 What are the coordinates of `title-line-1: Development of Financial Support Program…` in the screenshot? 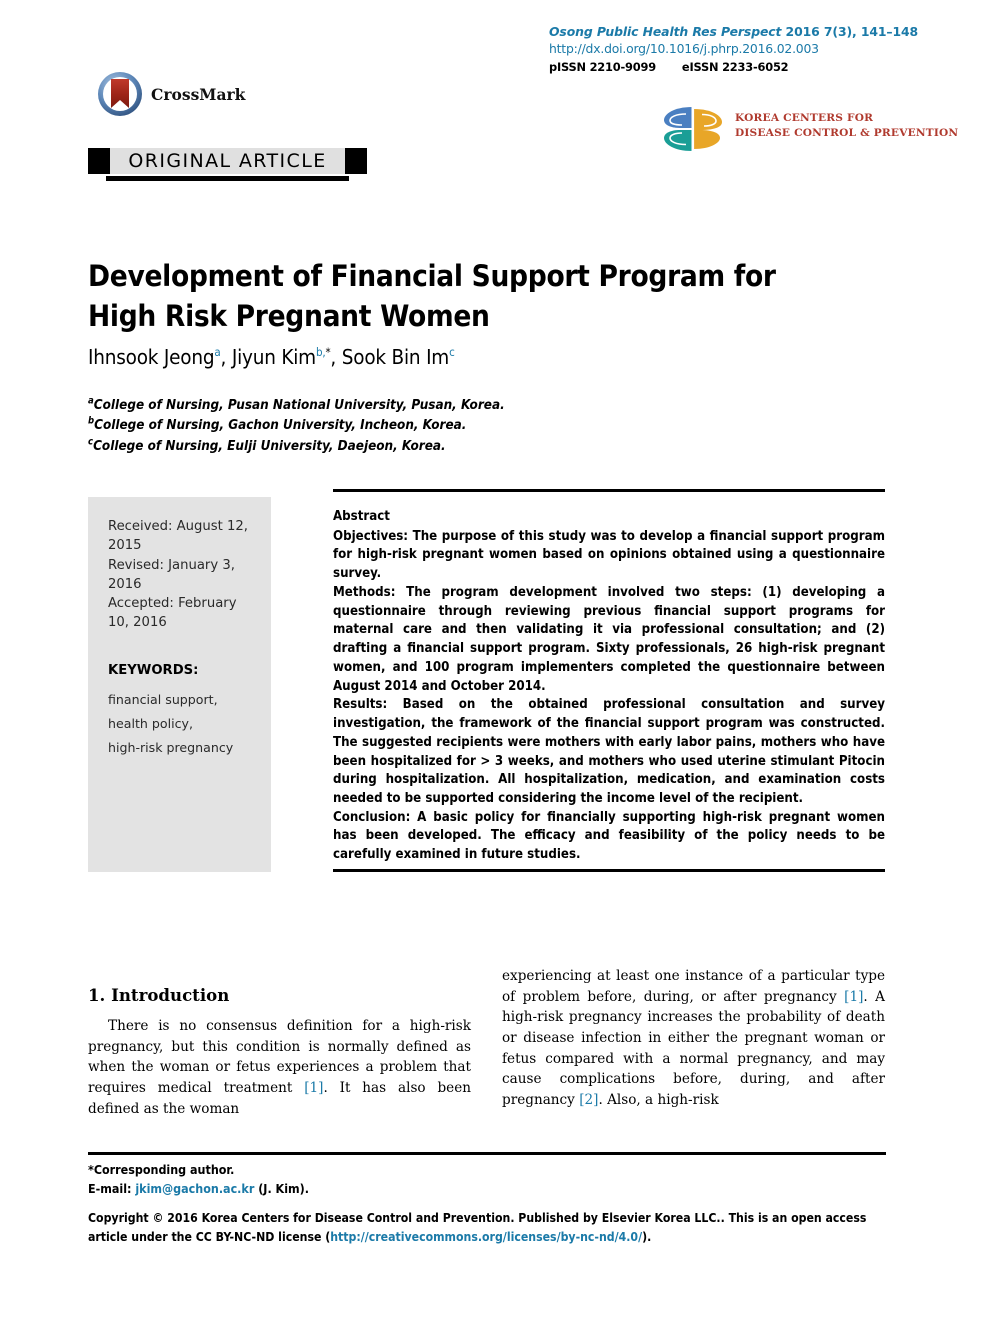 It's located at (432, 275).